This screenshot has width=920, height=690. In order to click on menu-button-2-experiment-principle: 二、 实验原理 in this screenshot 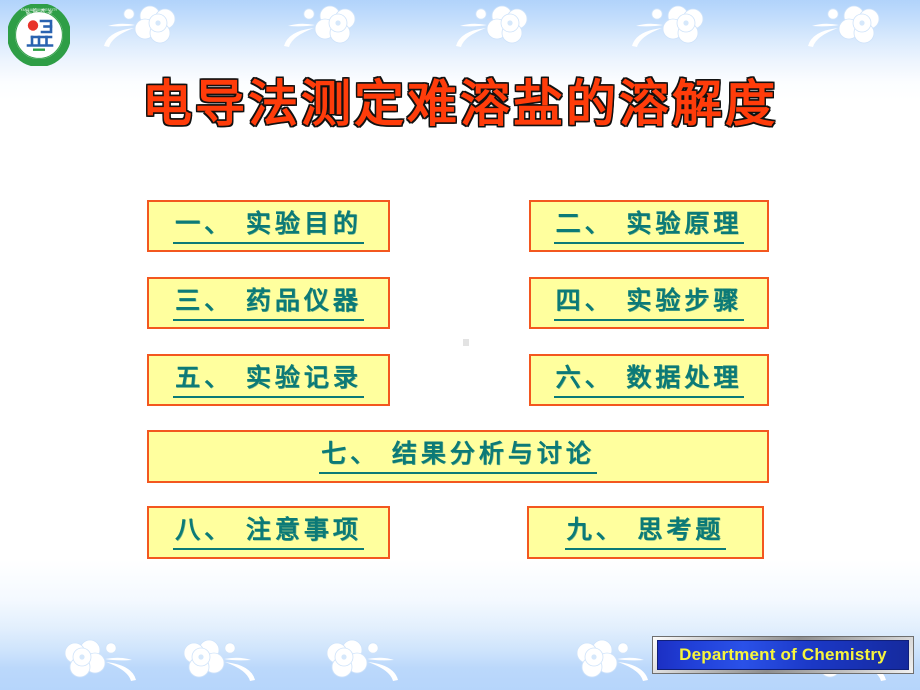, I will do `click(649, 226)`.